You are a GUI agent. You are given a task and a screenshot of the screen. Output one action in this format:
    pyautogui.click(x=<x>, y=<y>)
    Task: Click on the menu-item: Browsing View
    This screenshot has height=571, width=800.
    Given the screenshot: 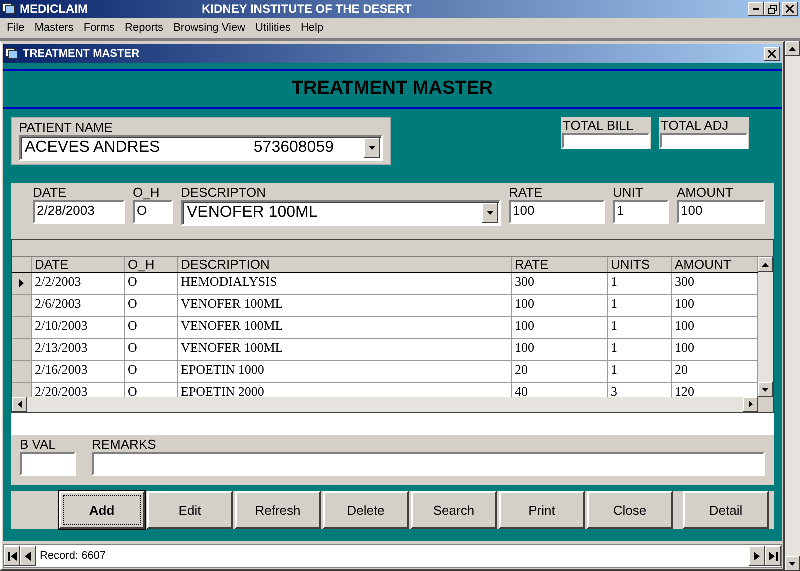 What is the action you would take?
    pyautogui.click(x=209, y=28)
    